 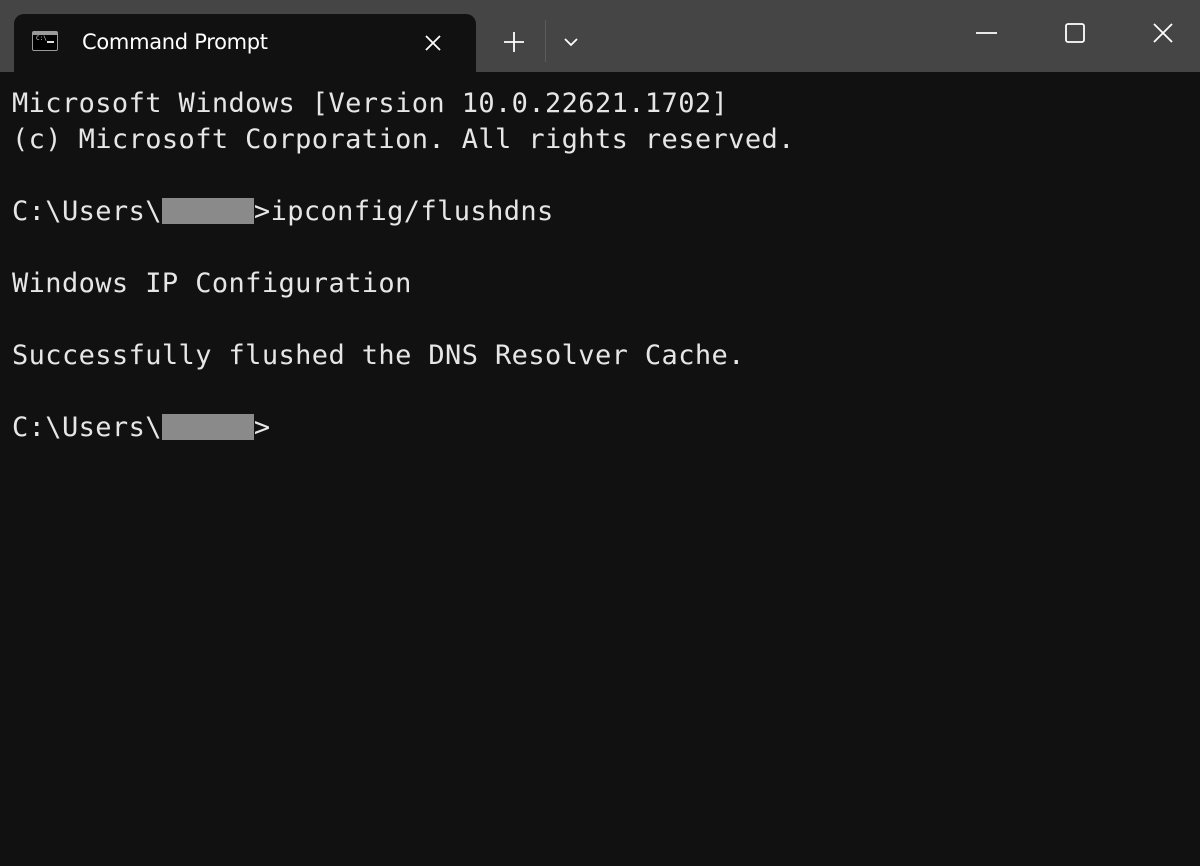 I want to click on prompt-line: C:\Users\ >, so click(x=602, y=428).